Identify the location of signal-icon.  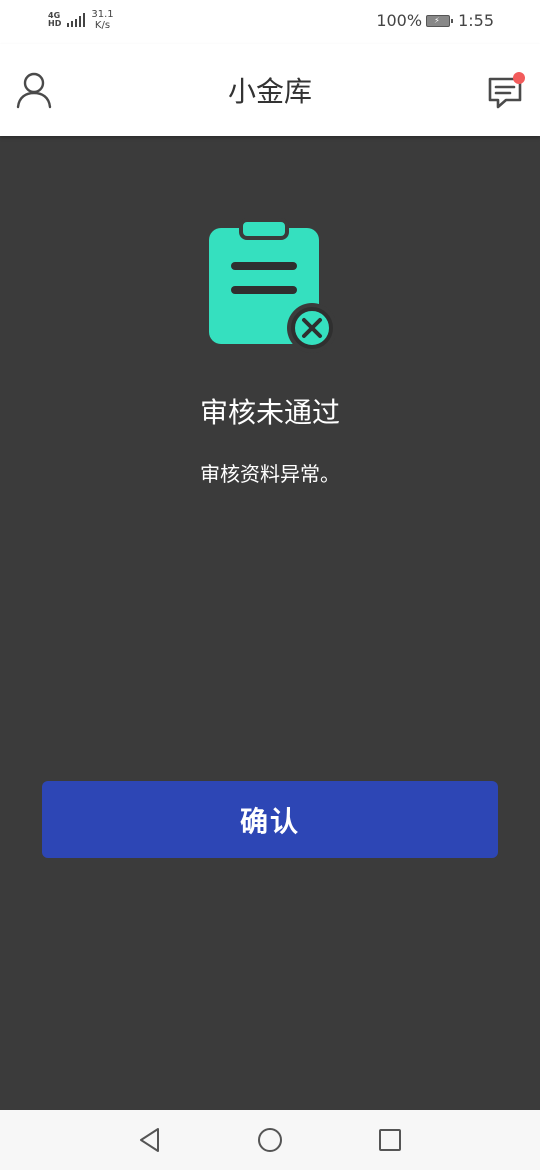
(76, 20).